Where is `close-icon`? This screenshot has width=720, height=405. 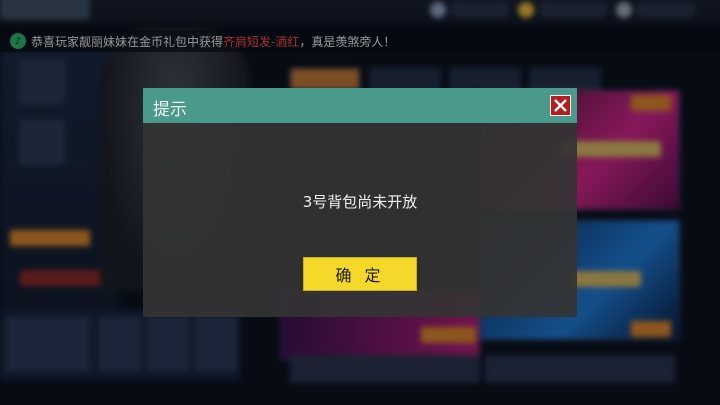
close-icon is located at coordinates (560, 105).